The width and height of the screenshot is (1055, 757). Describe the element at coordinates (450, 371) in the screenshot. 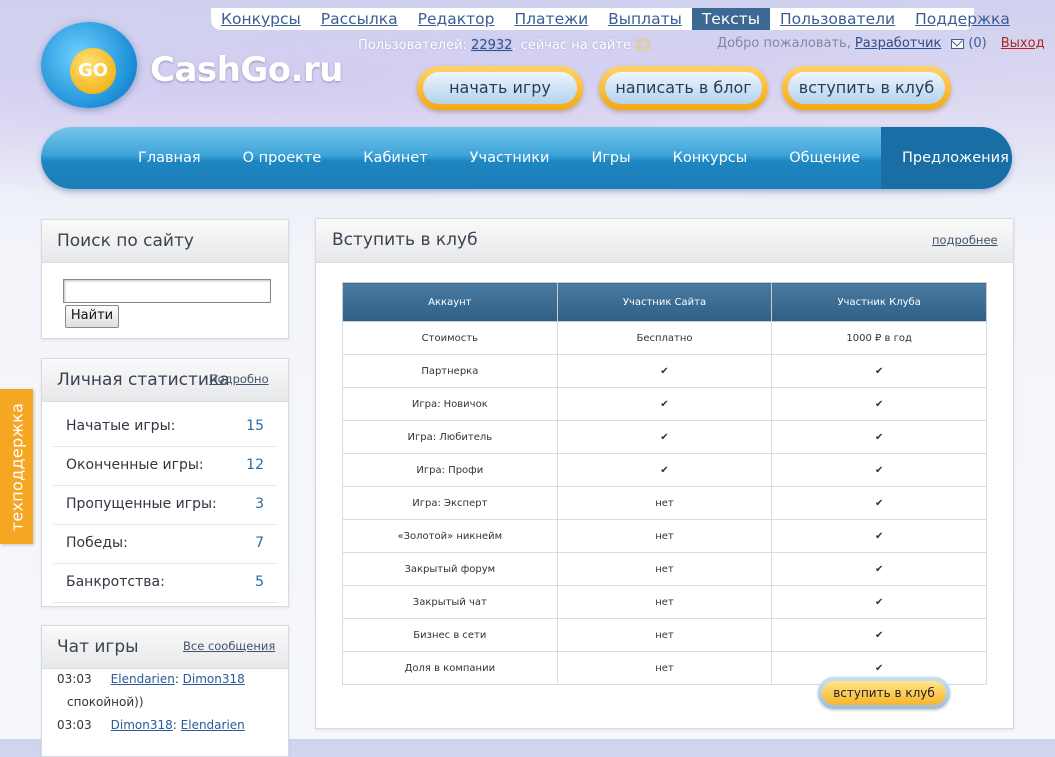

I see `table-cell: Партнерка` at that location.